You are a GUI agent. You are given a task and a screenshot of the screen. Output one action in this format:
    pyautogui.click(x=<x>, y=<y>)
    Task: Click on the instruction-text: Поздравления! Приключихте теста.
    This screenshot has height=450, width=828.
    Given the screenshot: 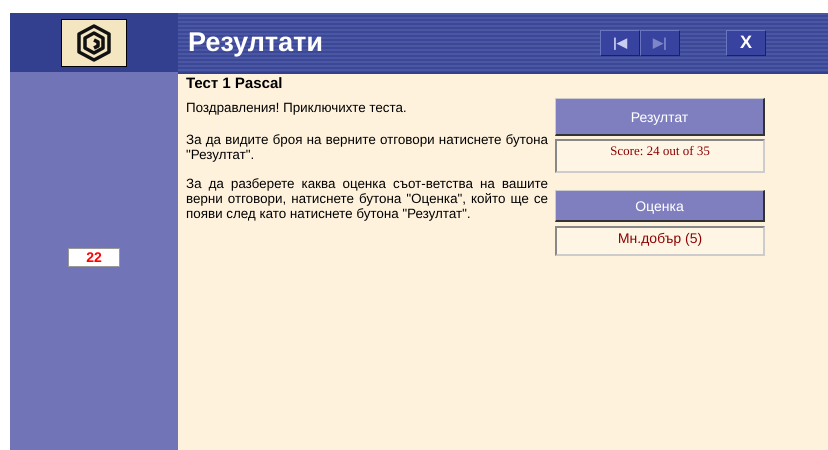 What is the action you would take?
    pyautogui.click(x=297, y=107)
    